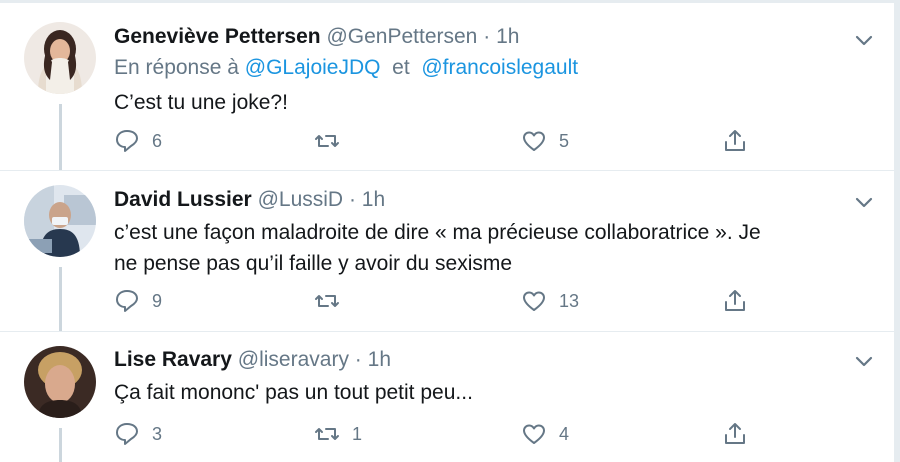  I want to click on retweet-count: 1, so click(357, 433).